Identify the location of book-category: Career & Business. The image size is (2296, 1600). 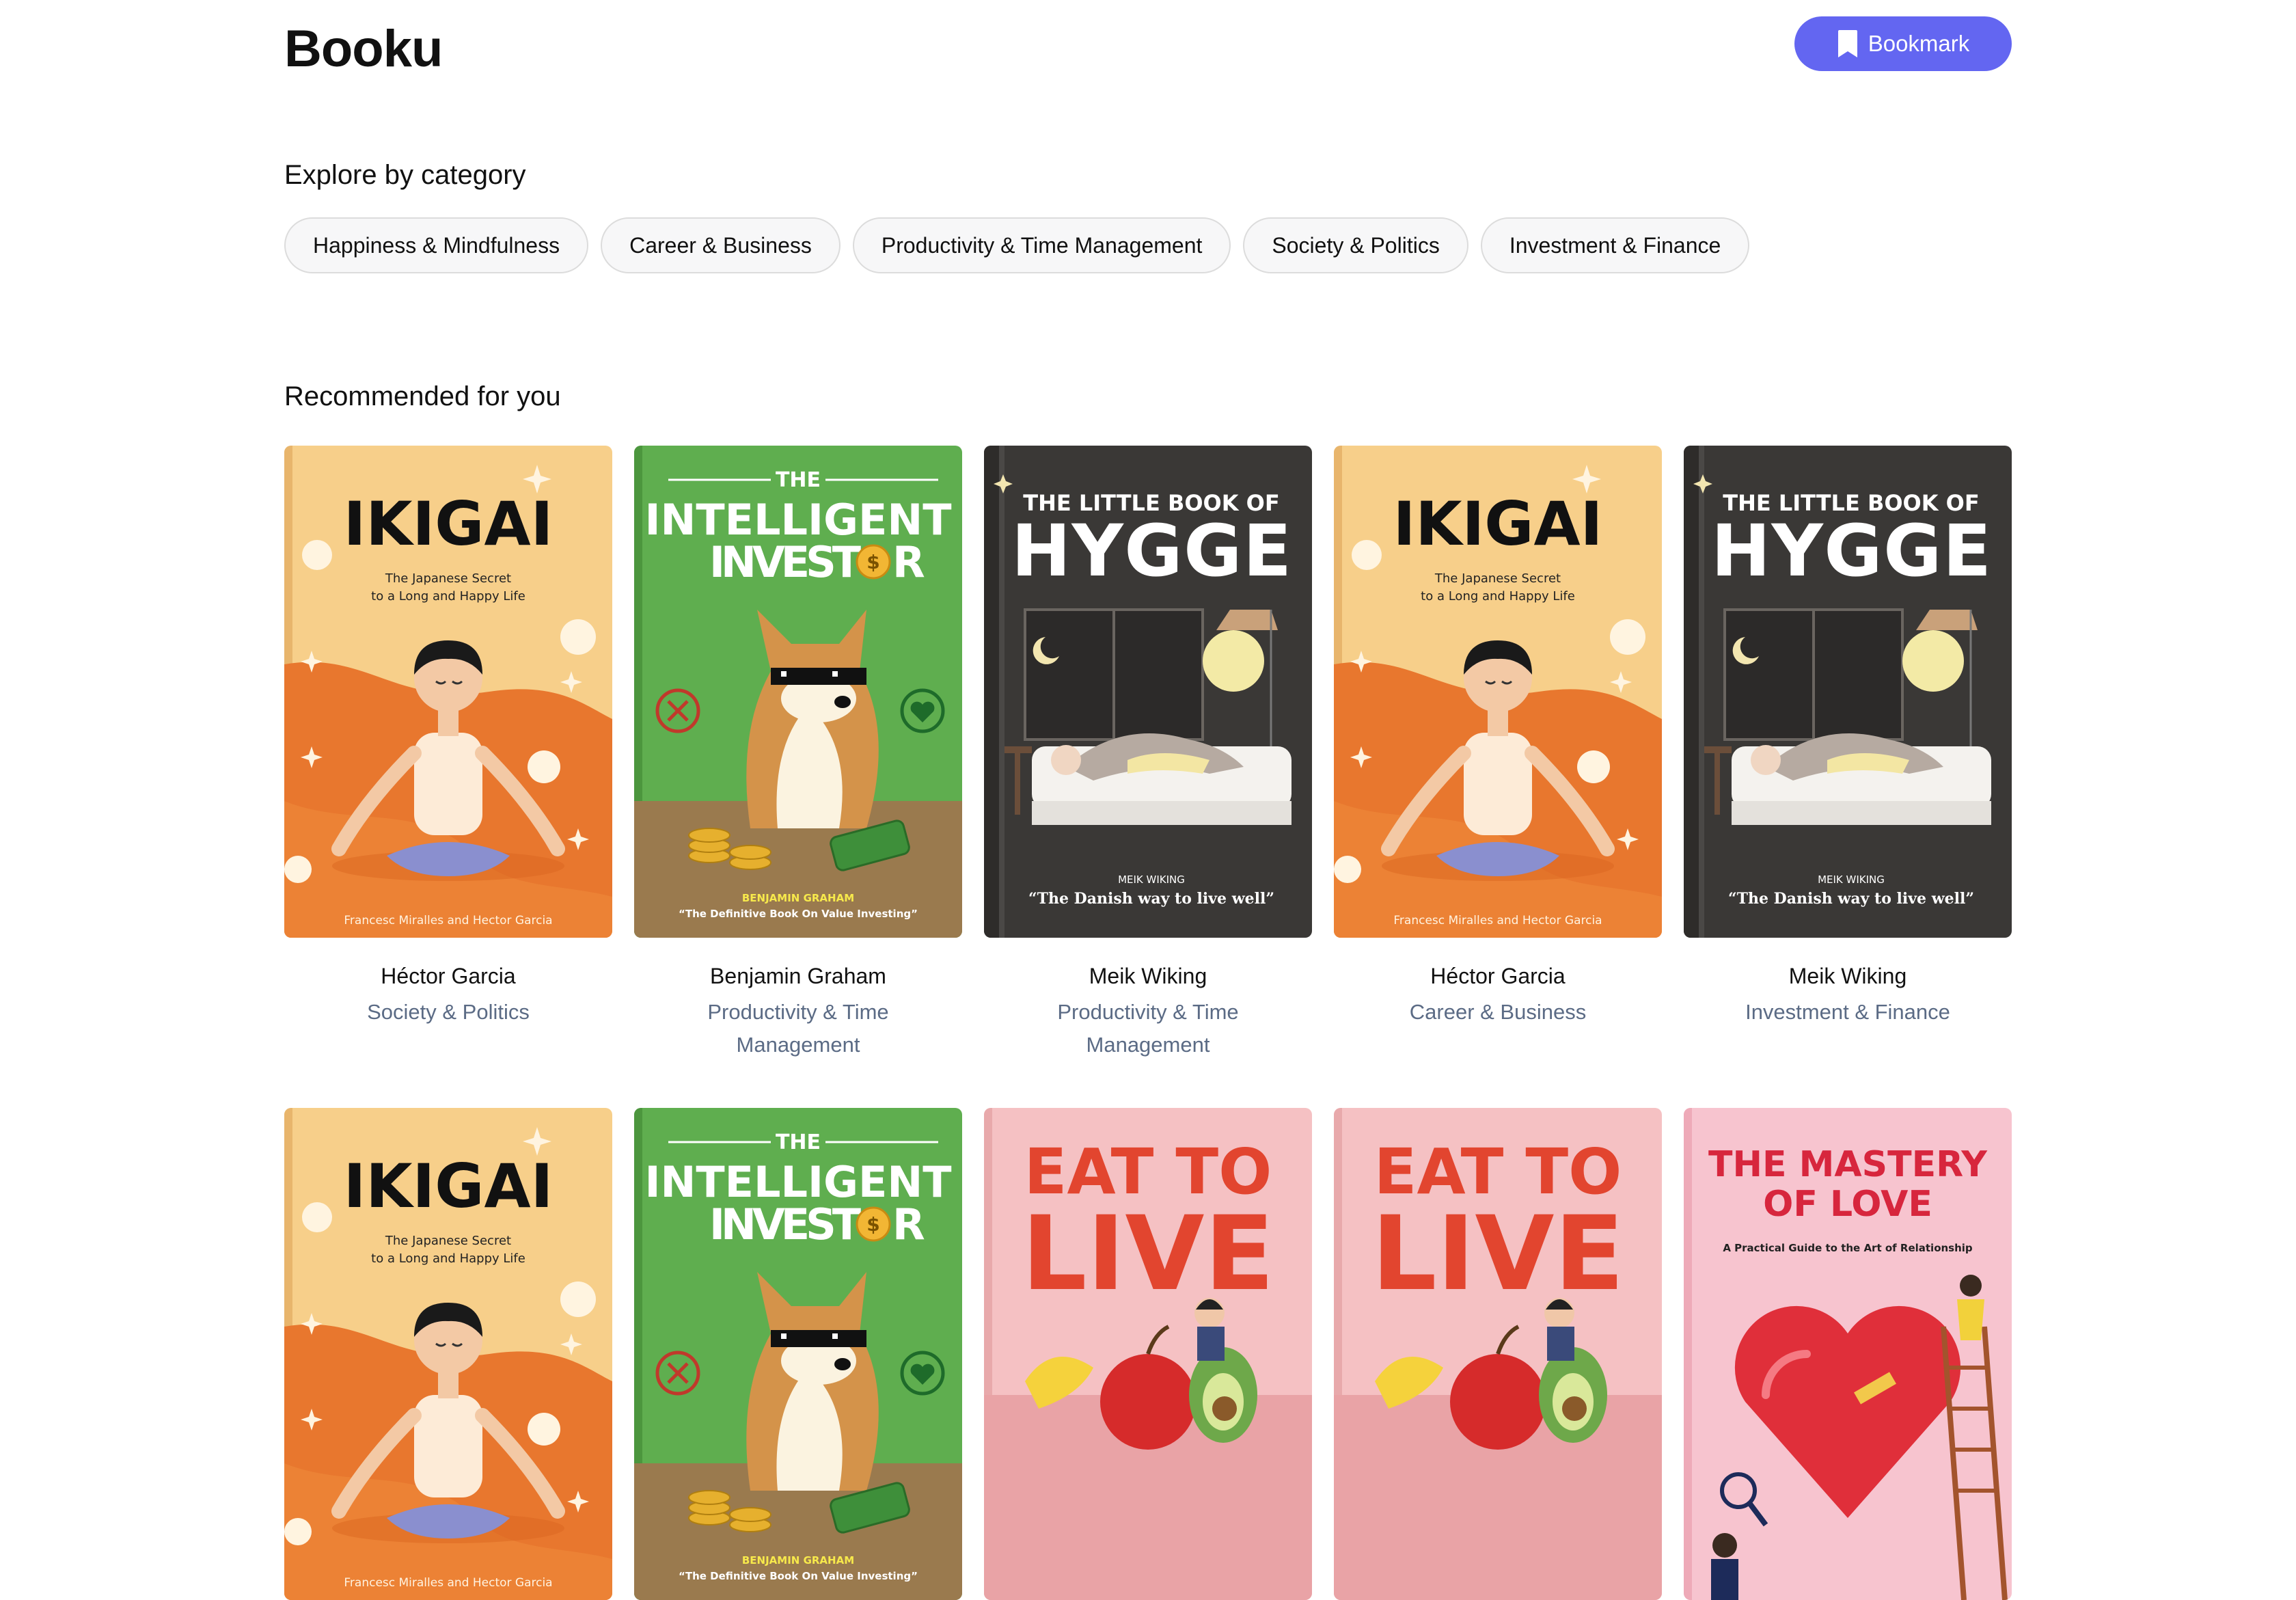
(1498, 1012).